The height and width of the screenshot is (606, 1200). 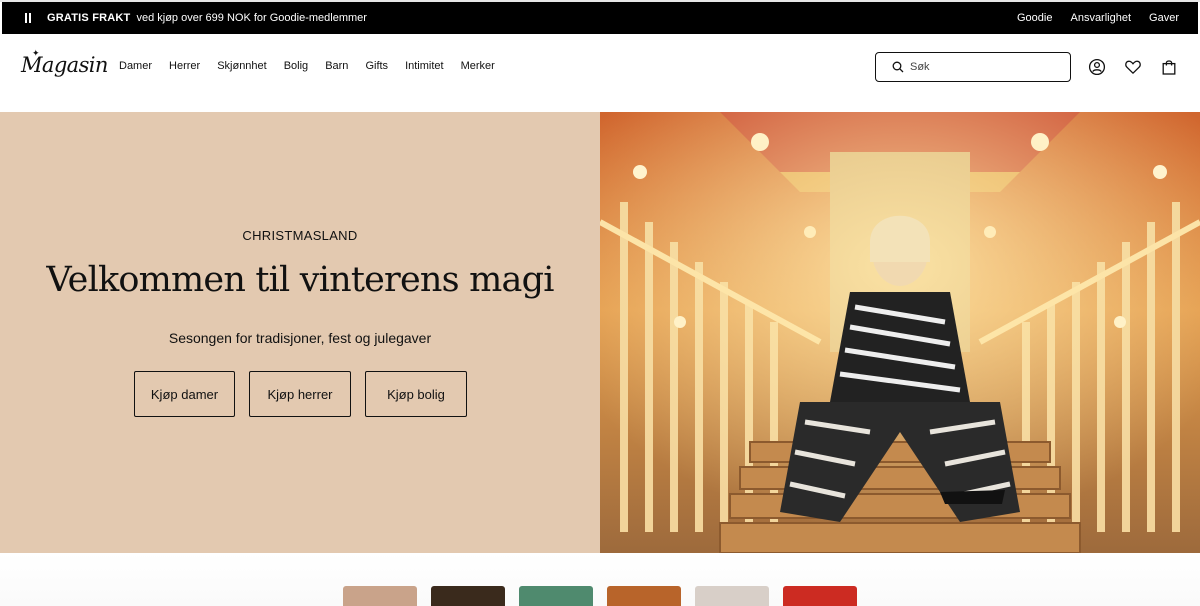 What do you see at coordinates (600, 579) in the screenshot?
I see `page-background-strip` at bounding box center [600, 579].